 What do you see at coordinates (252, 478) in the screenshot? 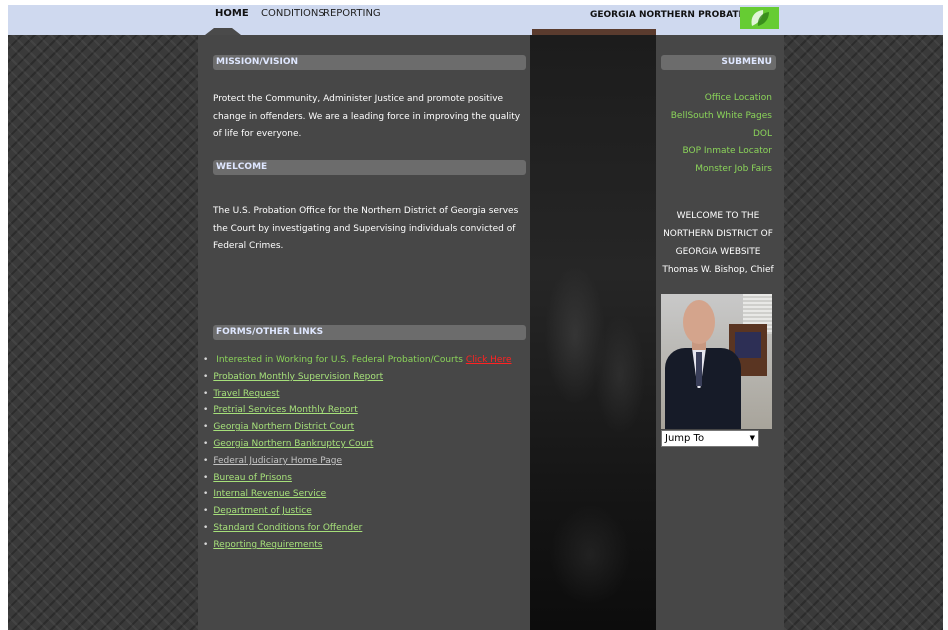
I see `bureau-of-prisons-link: Bureau of Prisons` at bounding box center [252, 478].